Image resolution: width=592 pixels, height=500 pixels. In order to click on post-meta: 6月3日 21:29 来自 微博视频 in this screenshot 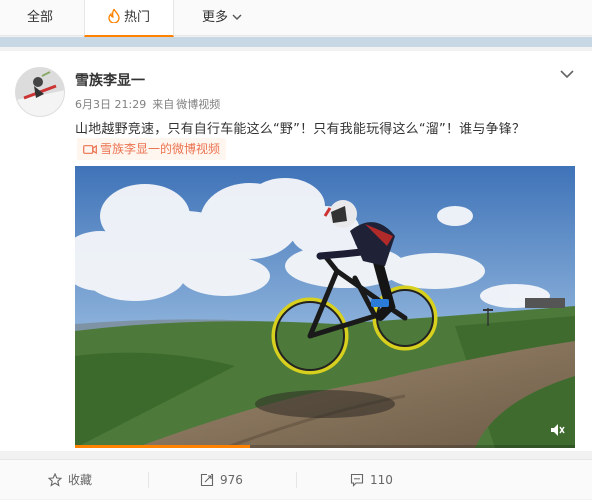, I will do `click(150, 104)`.